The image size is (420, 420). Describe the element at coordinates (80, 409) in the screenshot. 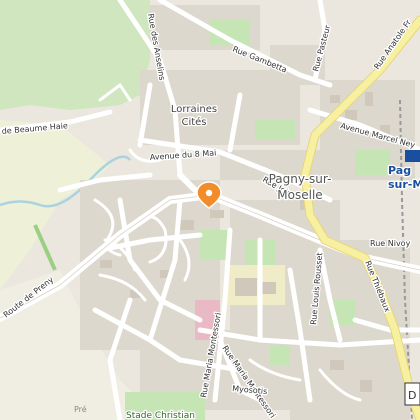

I see `street-label-pre: Pré` at that location.